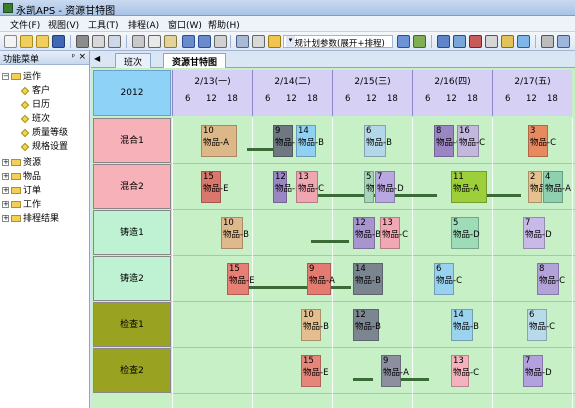 This screenshot has width=575, height=408. What do you see at coordinates (82, 41) in the screenshot?
I see `find-icon` at bounding box center [82, 41].